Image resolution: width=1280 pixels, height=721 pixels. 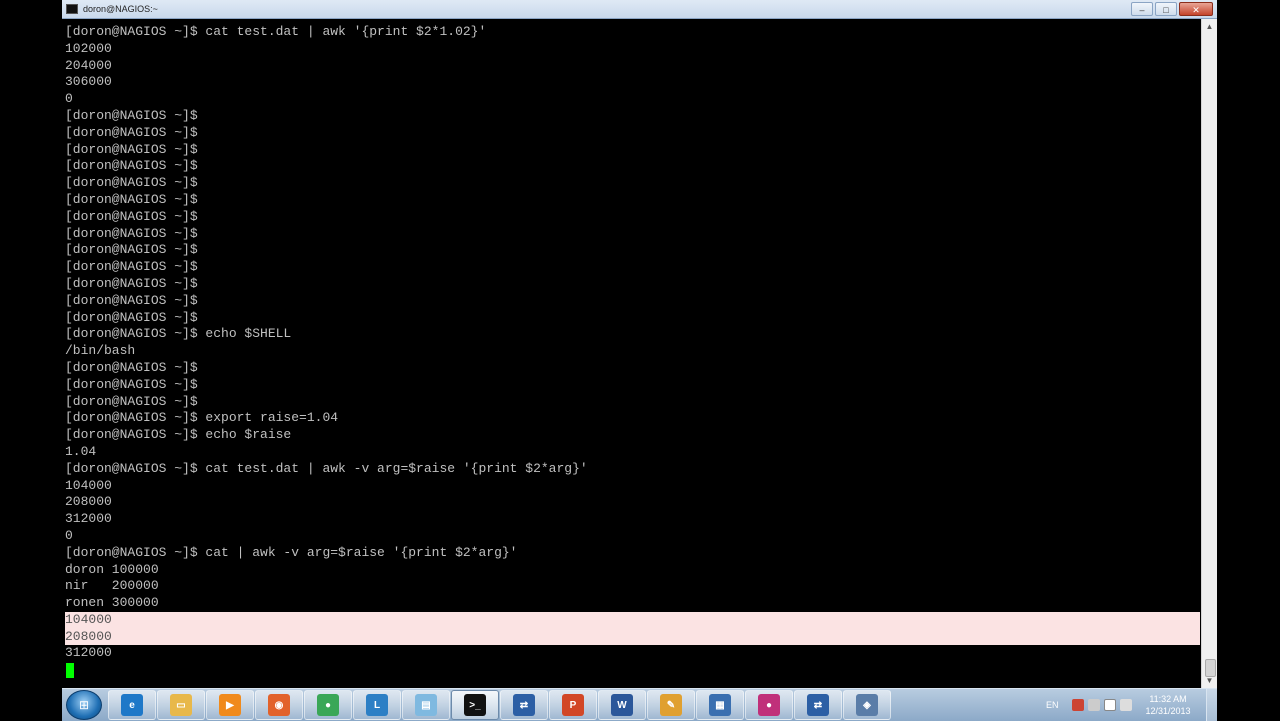 I want to click on terminal-app-icon, so click(x=72, y=9).